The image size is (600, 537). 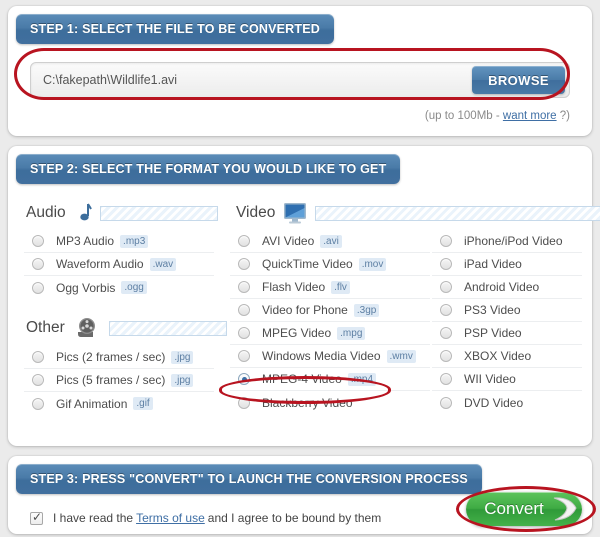 I want to click on format-option: Video for Phone .3gp, so click(x=330, y=310).